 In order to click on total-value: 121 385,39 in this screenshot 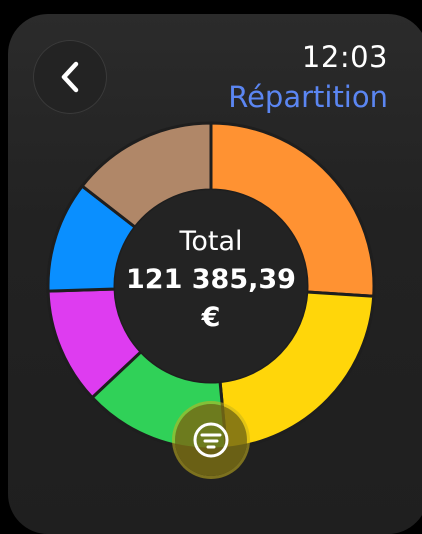, I will do `click(211, 279)`.